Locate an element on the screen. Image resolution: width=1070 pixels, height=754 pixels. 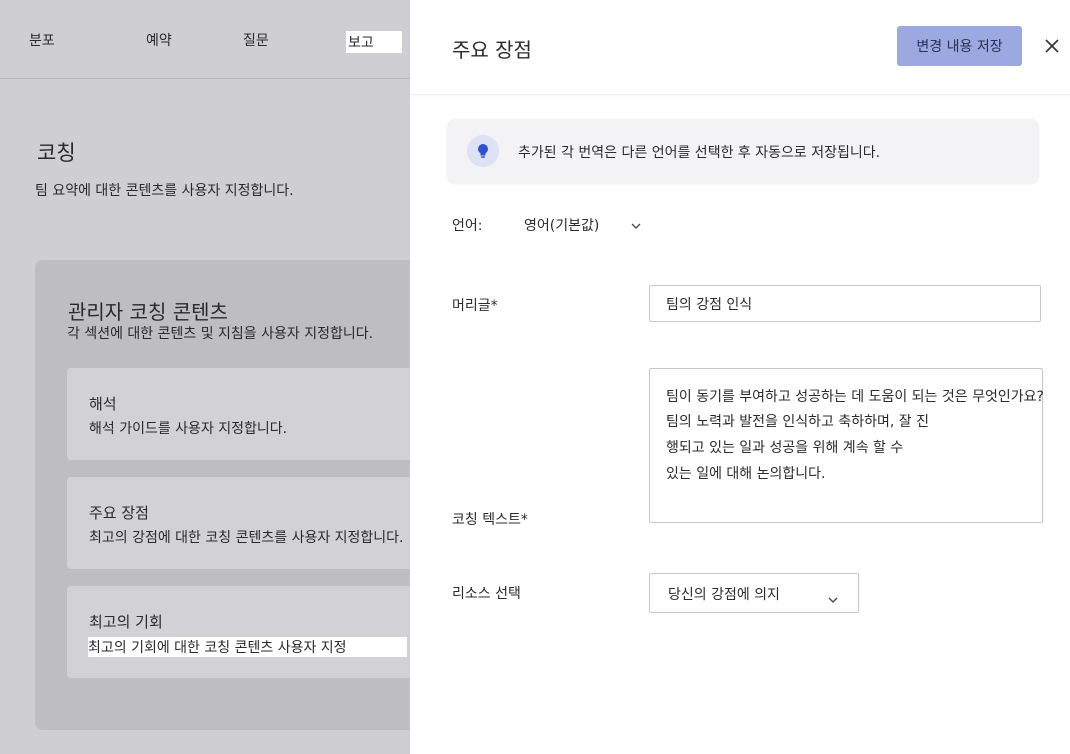
coaching-text-line: 팀의 노력과 발전을 인식하고 축하하며, 잘 진 is located at coordinates (797, 422).